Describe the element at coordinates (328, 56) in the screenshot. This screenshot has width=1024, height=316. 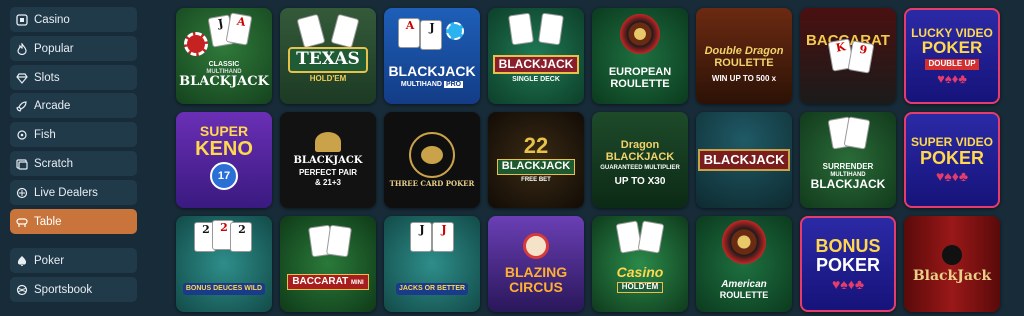
I see `game-tile-texas-holdem: TEXAS HOLD'EM` at that location.